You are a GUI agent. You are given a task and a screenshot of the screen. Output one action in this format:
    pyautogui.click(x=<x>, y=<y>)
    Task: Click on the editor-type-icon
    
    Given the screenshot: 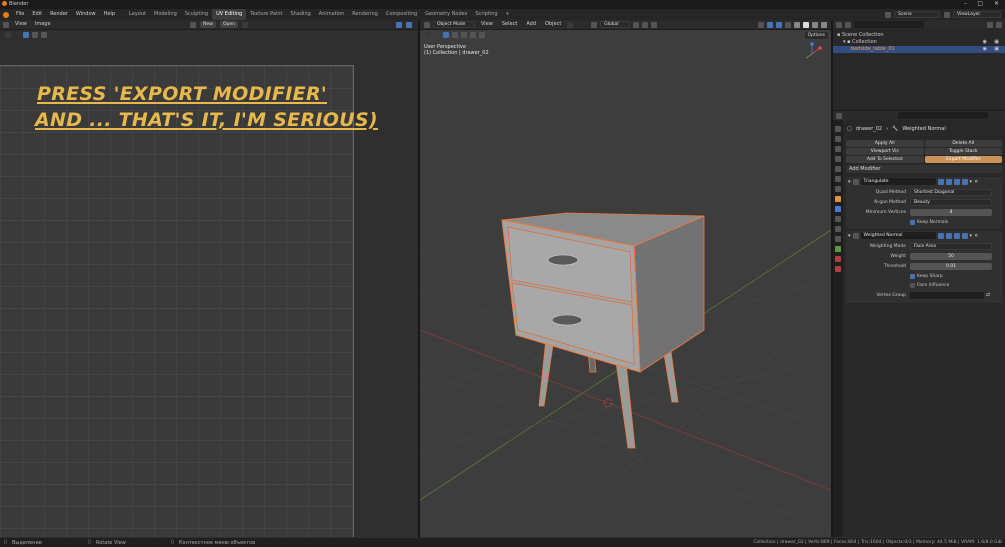 What is the action you would take?
    pyautogui.click(x=6, y=24)
    